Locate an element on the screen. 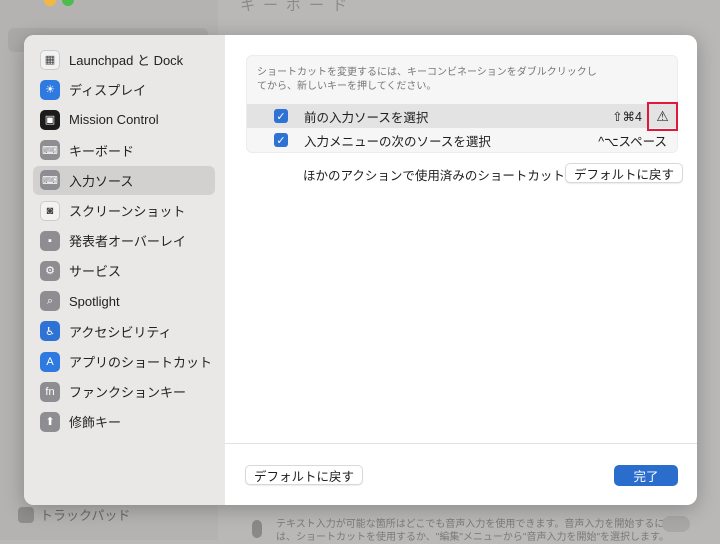 This screenshot has width=720, height=544. sidebar-item: ▪ 発表者オーバーレイ is located at coordinates (124, 240).